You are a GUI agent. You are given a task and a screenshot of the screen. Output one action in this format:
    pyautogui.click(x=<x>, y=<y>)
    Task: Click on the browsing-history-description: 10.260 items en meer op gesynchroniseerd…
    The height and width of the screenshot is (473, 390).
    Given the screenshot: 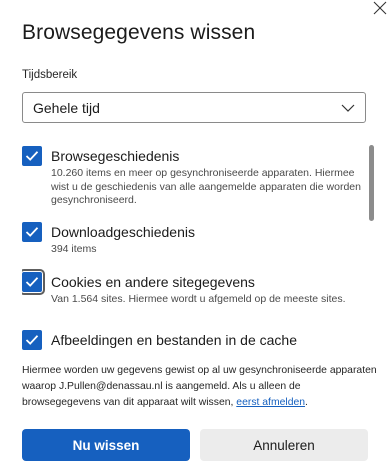 What is the action you would take?
    pyautogui.click(x=206, y=186)
    